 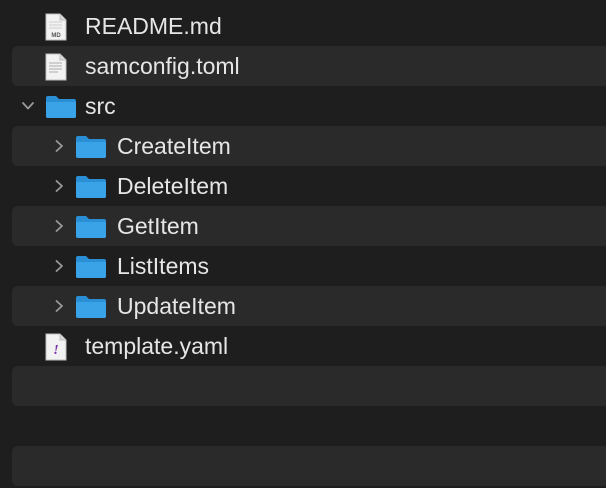 I want to click on text-file-icon, so click(x=56, y=67).